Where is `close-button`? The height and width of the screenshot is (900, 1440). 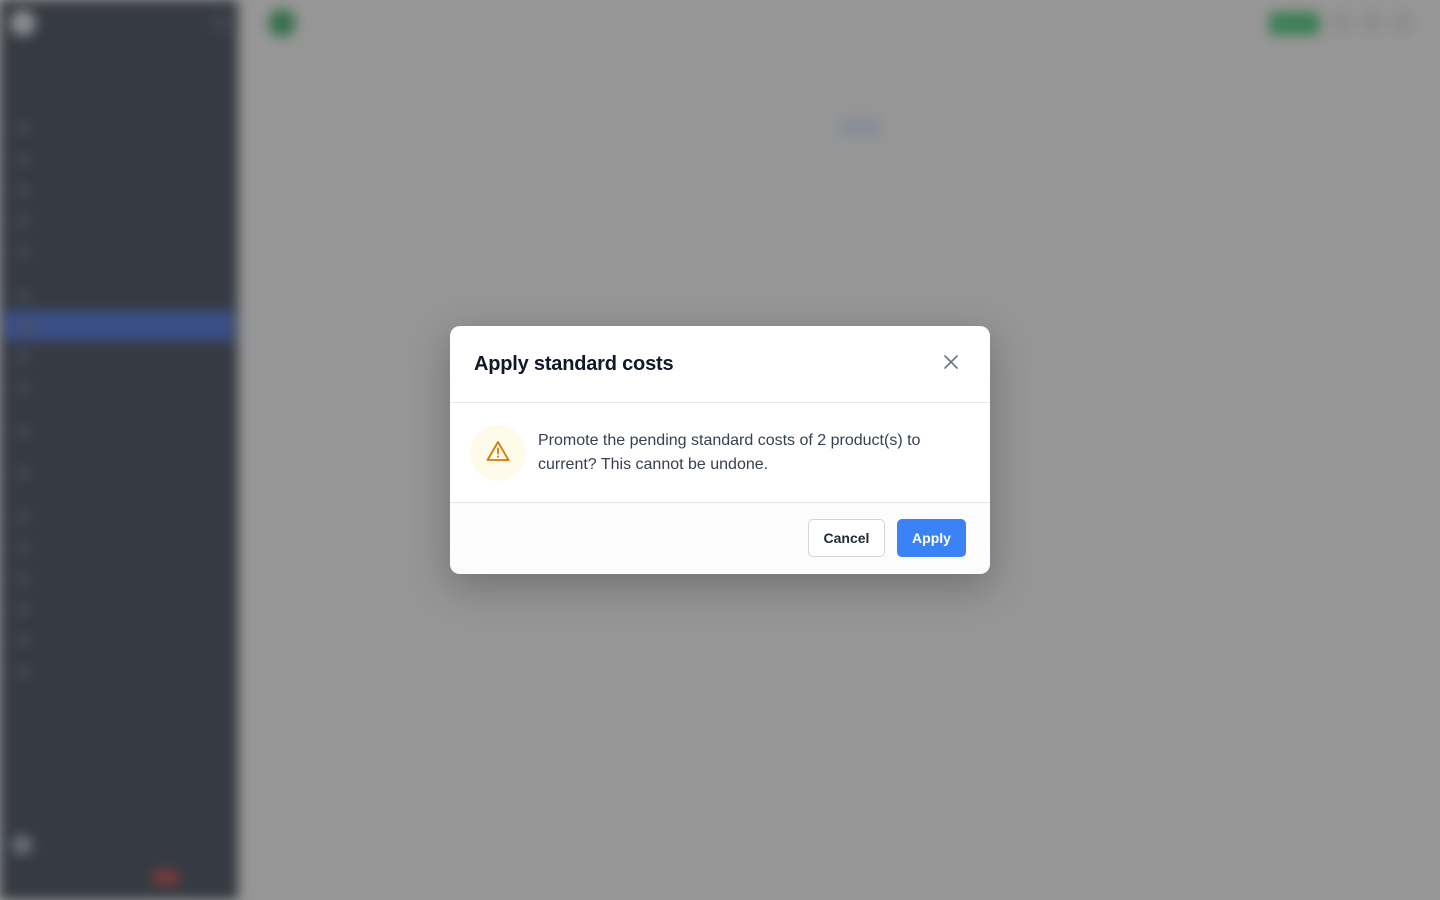
close-button is located at coordinates (951, 364).